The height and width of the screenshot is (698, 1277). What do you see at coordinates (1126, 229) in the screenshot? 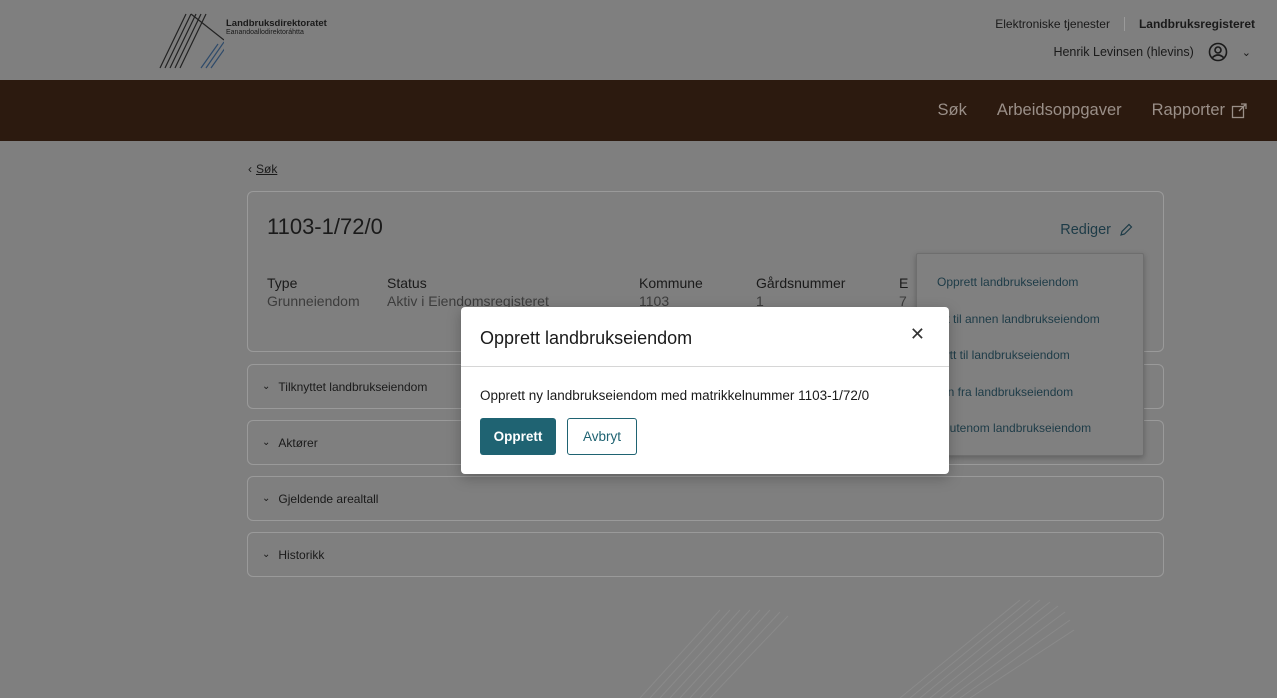
I see `pencil-icon` at bounding box center [1126, 229].